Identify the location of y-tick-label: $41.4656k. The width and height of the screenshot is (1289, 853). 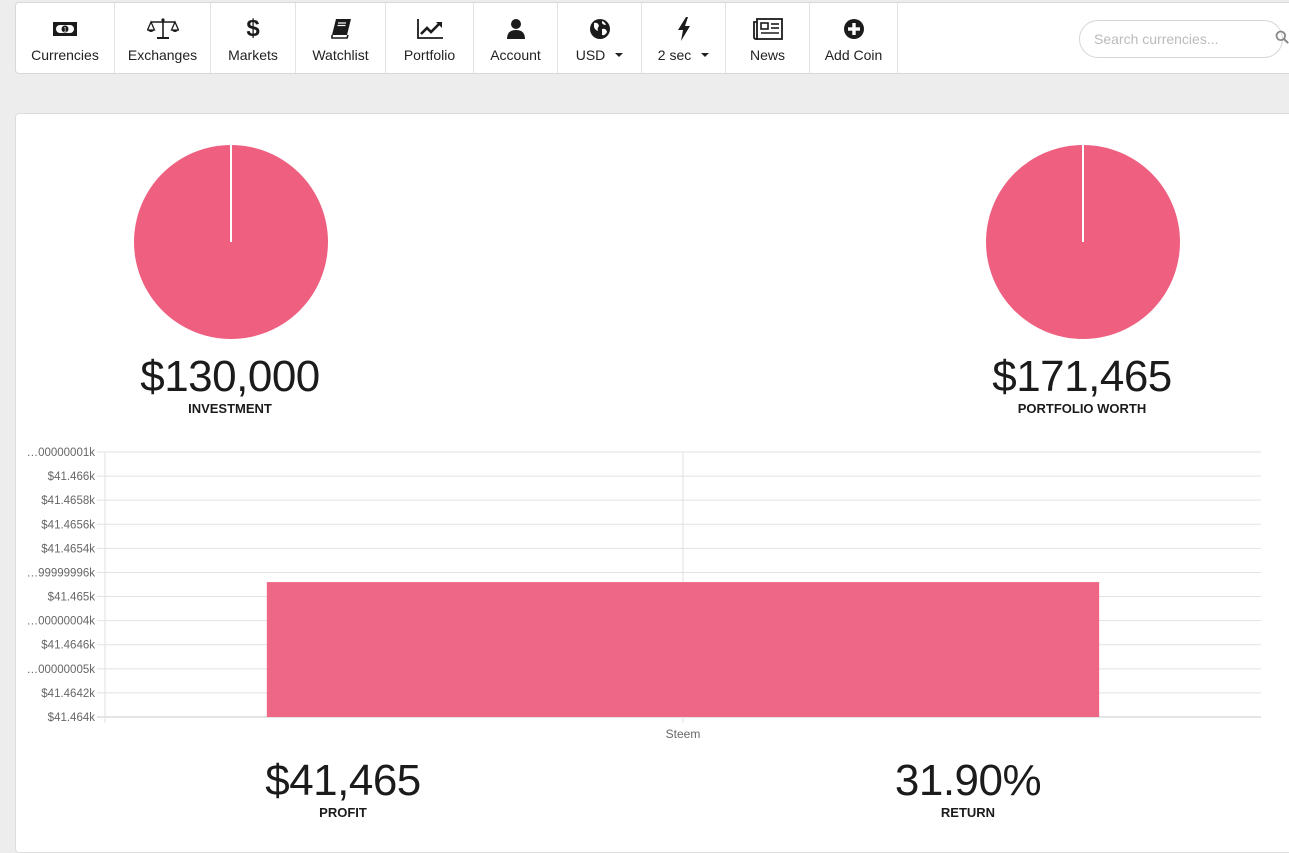
(68, 525).